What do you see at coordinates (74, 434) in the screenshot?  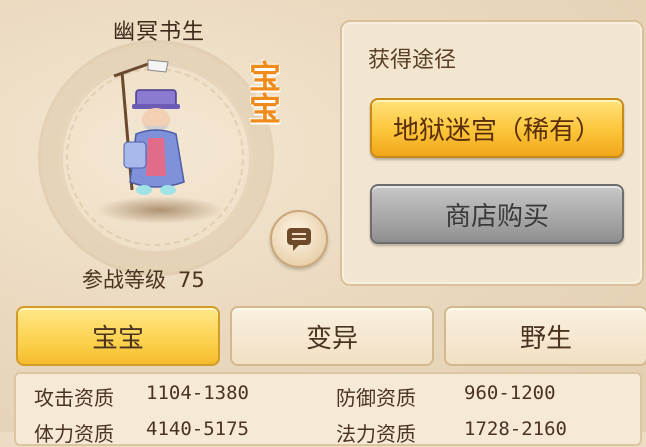 I see `stat-label: 体力资质` at bounding box center [74, 434].